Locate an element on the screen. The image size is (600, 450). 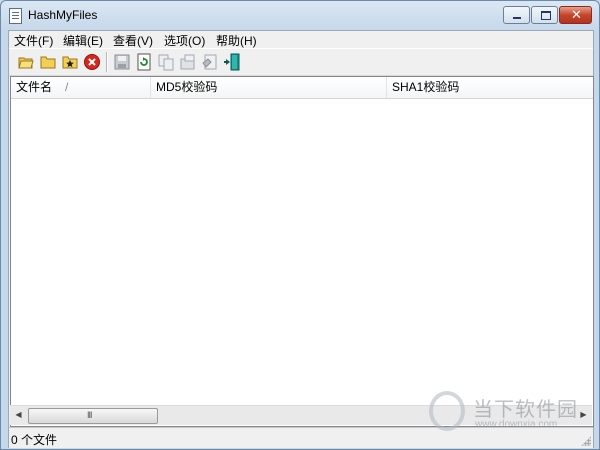
column-header-md5: MD5校验码 is located at coordinates (269, 87).